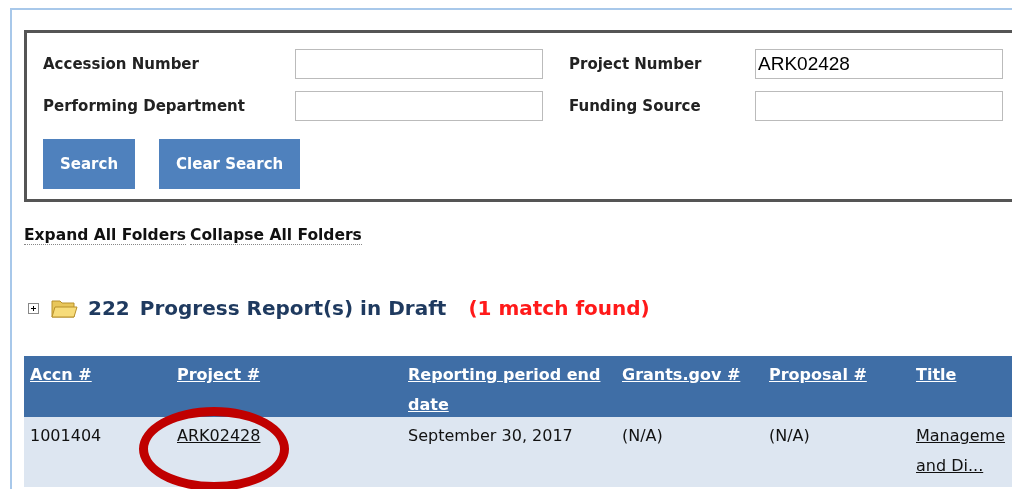 The width and height of the screenshot is (1012, 489). I want to click on input-field: ARK02428, so click(879, 64).